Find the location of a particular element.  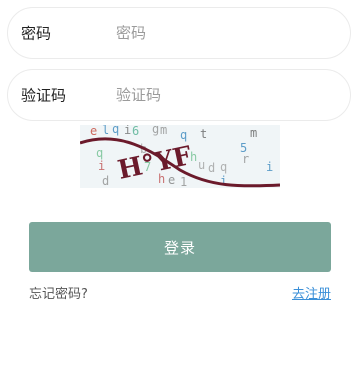

svg-text: 6 is located at coordinates (135, 131).